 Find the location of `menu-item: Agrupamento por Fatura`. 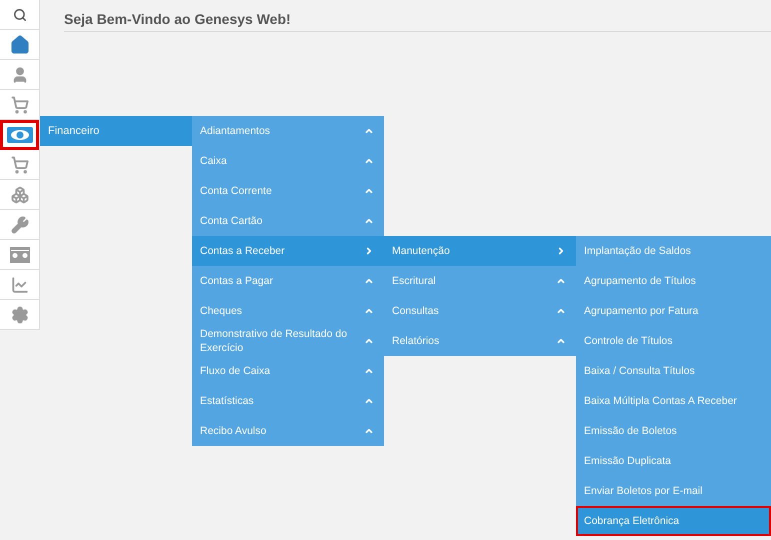

menu-item: Agrupamento por Fatura is located at coordinates (673, 311).